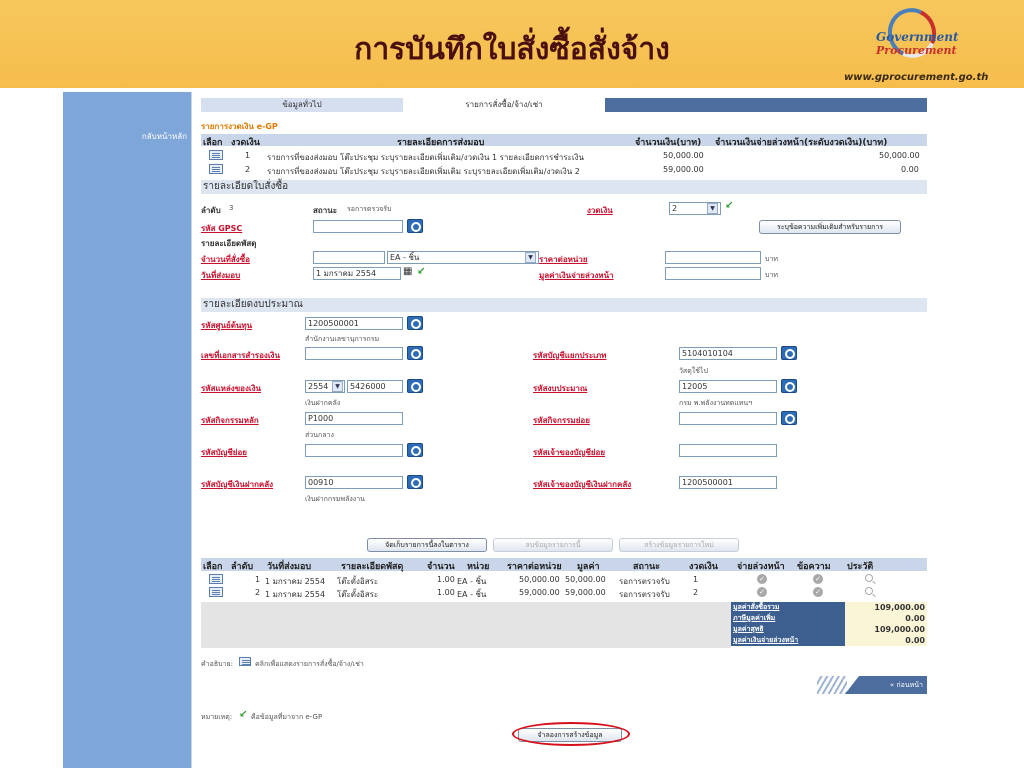  I want to click on tab-order-items: รายการสั่งซื้อ/จ้าง/เช่า, so click(504, 105).